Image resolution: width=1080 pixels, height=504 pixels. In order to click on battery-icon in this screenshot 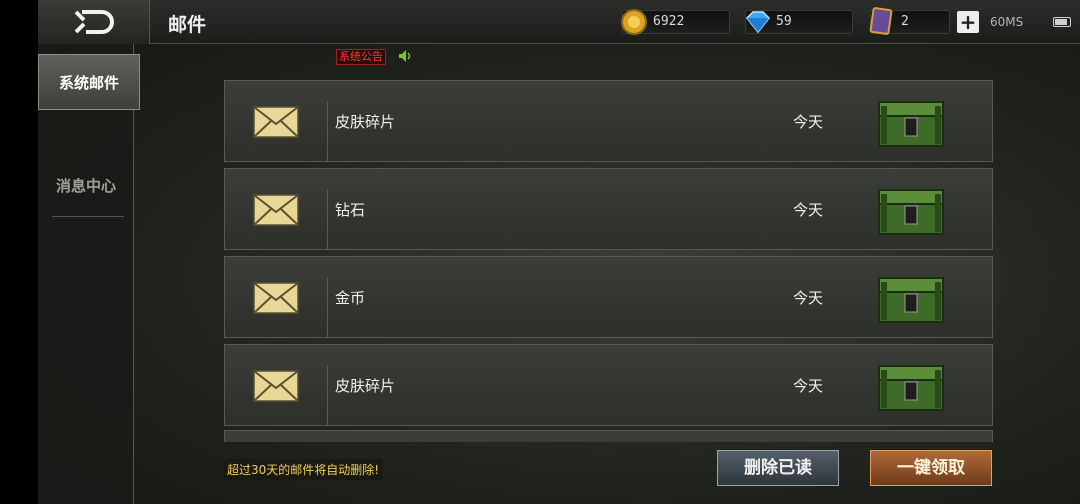, I will do `click(1062, 22)`.